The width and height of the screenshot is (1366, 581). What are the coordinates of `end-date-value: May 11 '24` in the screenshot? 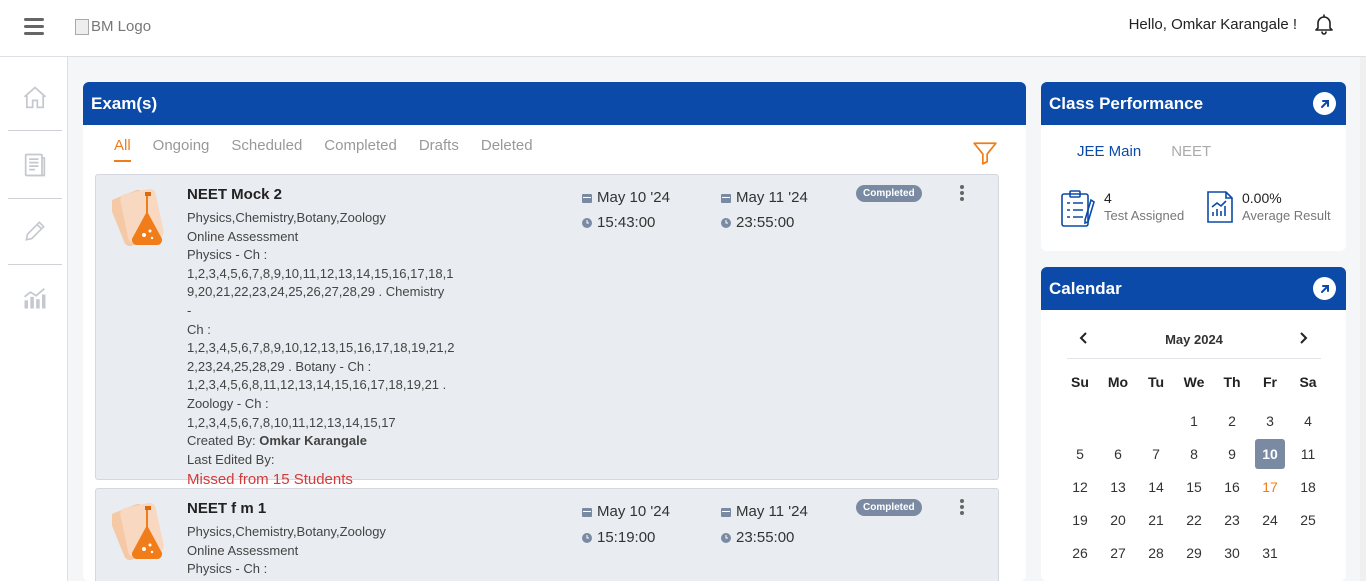 It's located at (772, 197).